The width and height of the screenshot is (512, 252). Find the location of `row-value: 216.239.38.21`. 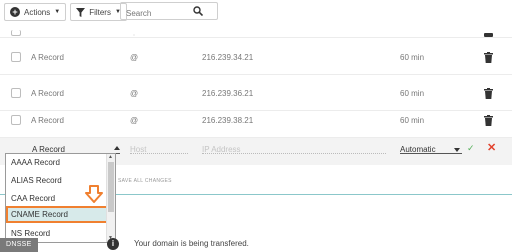

row-value: 216.239.38.21 is located at coordinates (228, 120).